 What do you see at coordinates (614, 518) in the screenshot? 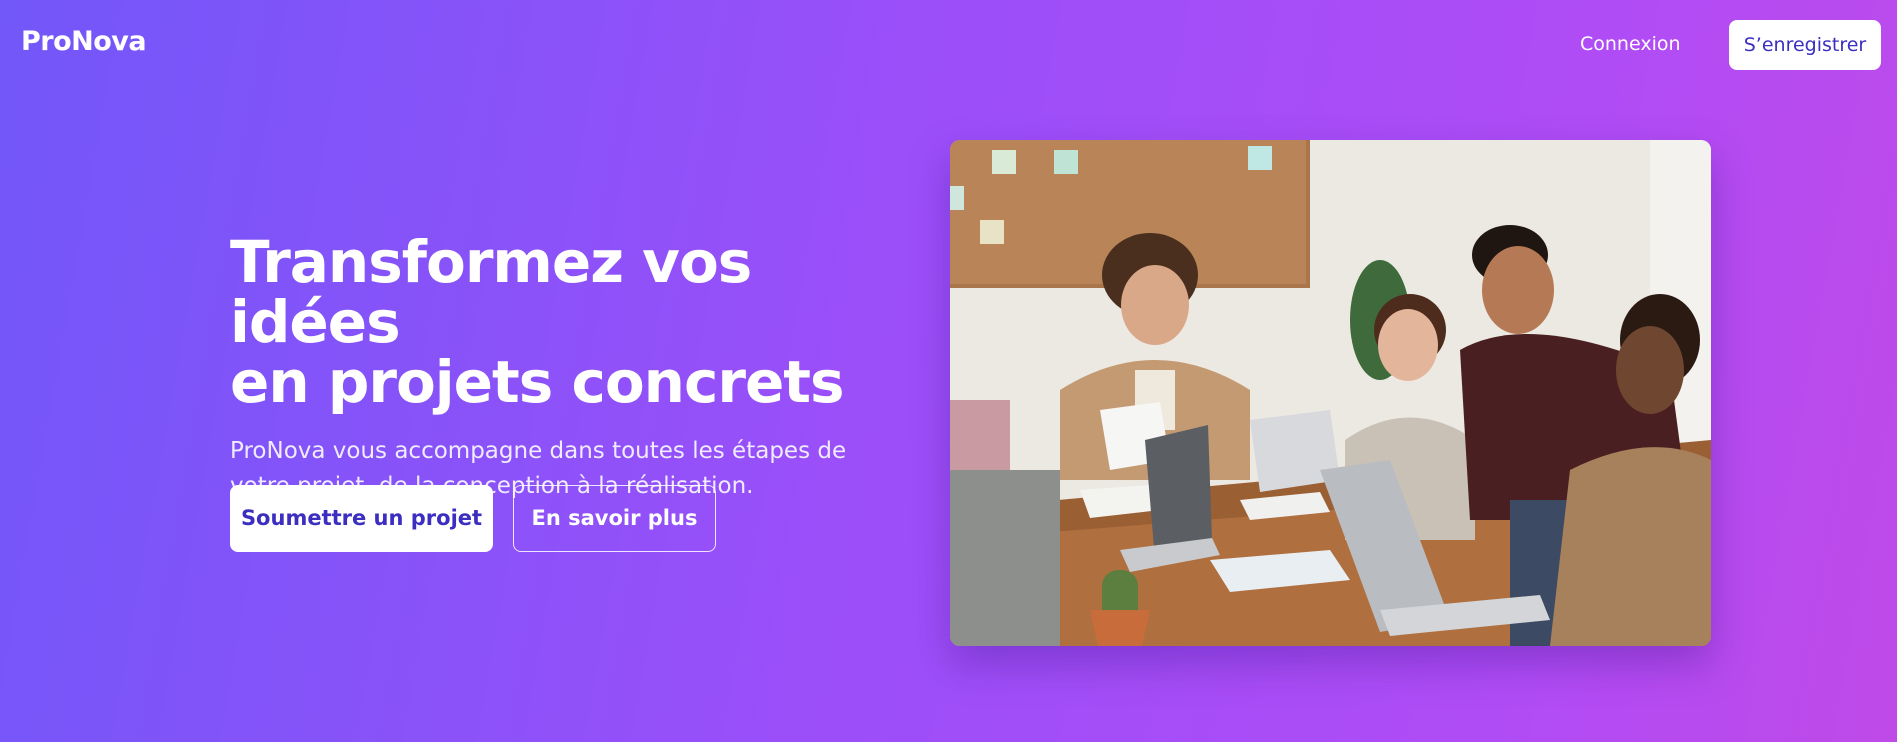
I see `learn-more-button: En savoir plus` at bounding box center [614, 518].